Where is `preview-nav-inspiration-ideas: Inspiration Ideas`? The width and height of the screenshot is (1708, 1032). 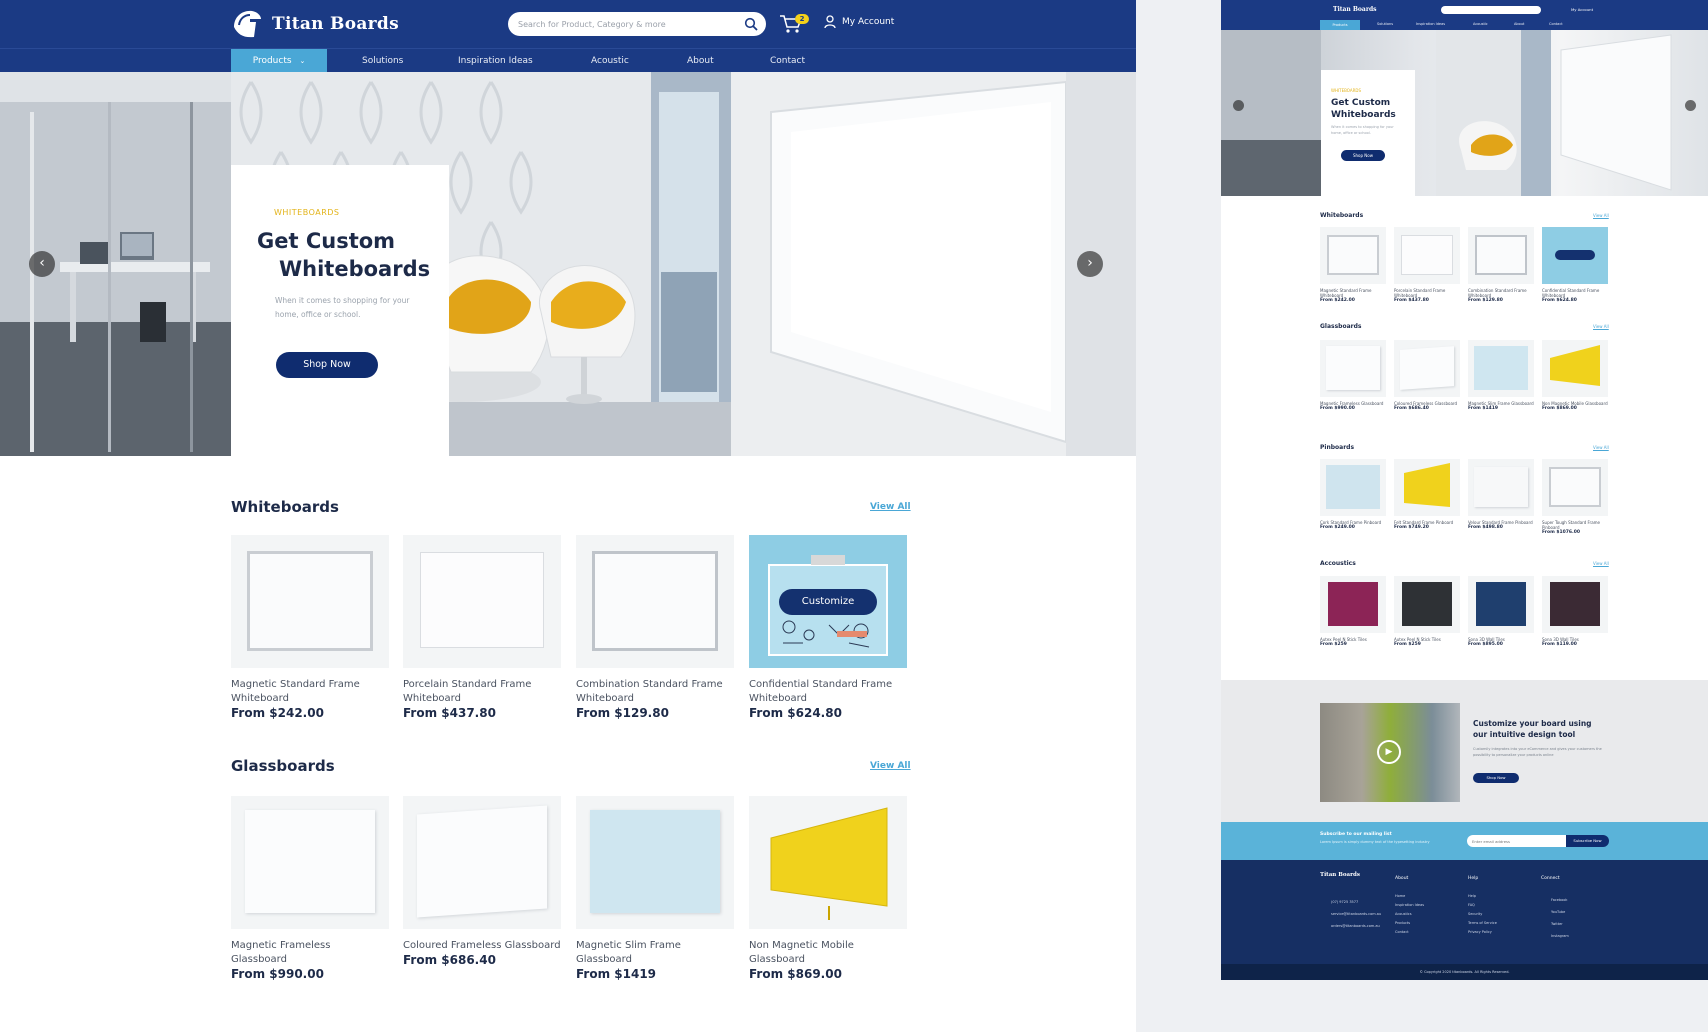 preview-nav-inspiration-ideas: Inspiration Ideas is located at coordinates (1430, 24).